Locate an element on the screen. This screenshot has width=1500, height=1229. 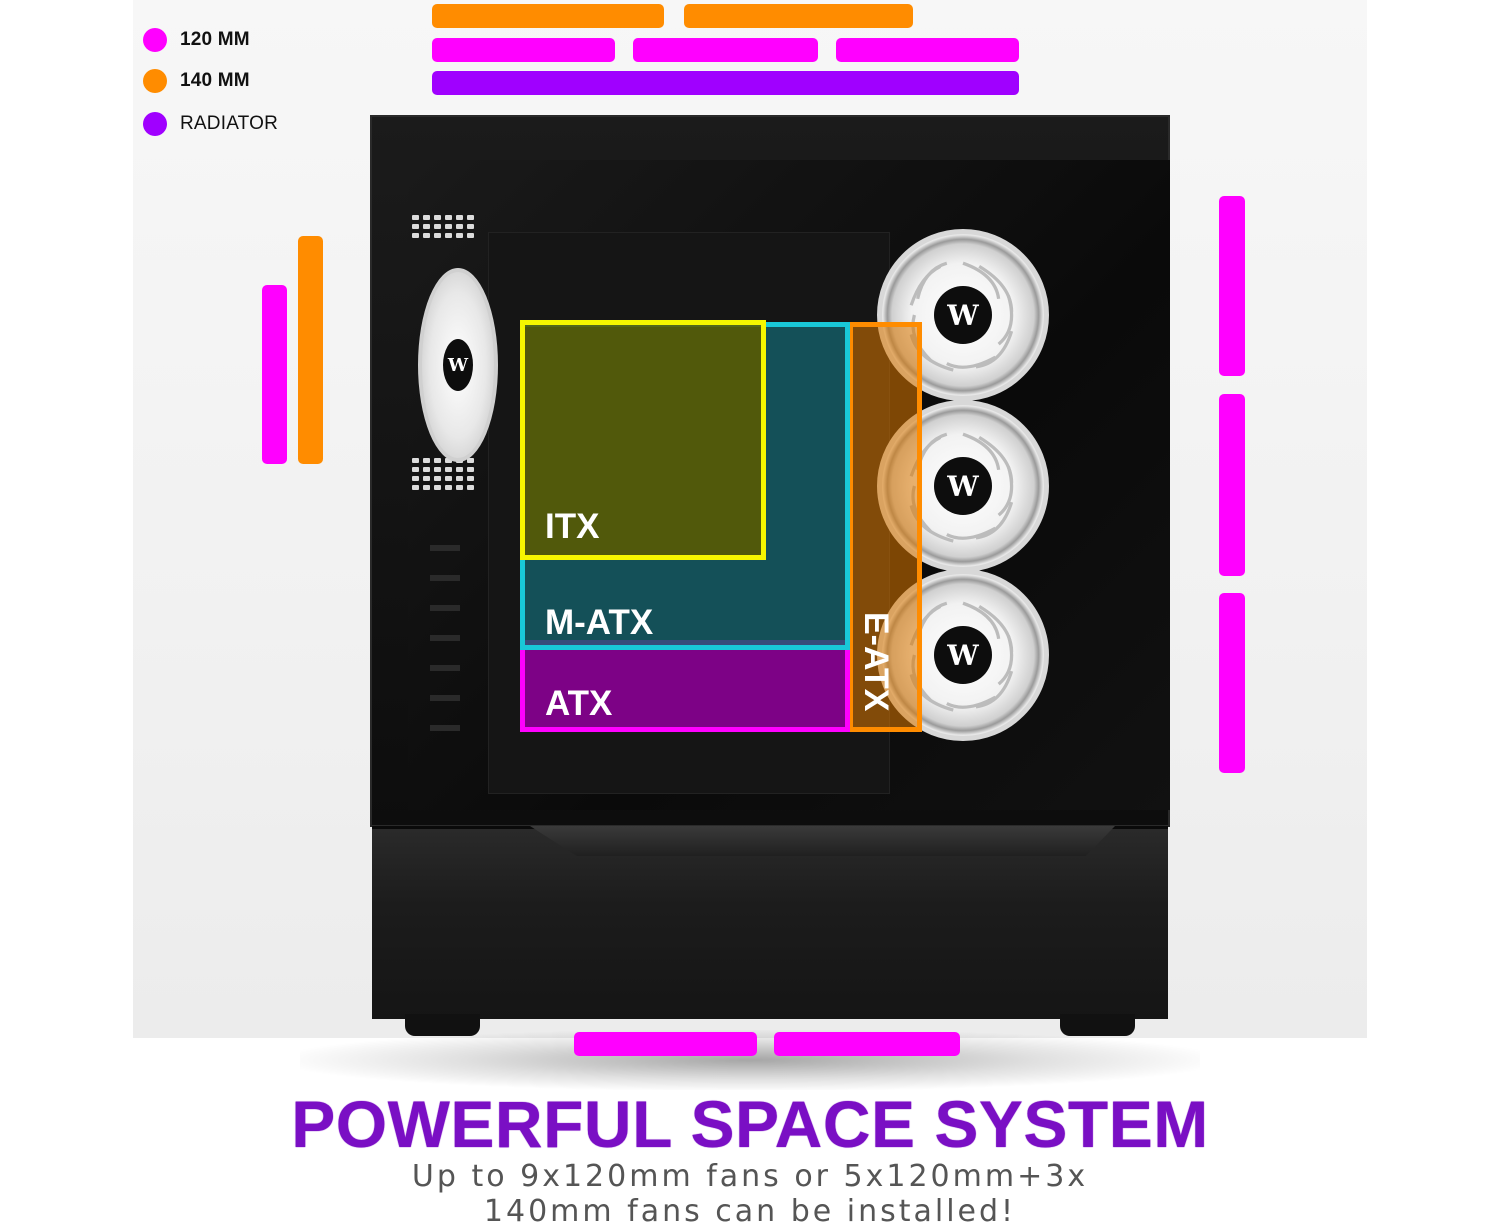
case-foot-right is located at coordinates (1097, 1025).